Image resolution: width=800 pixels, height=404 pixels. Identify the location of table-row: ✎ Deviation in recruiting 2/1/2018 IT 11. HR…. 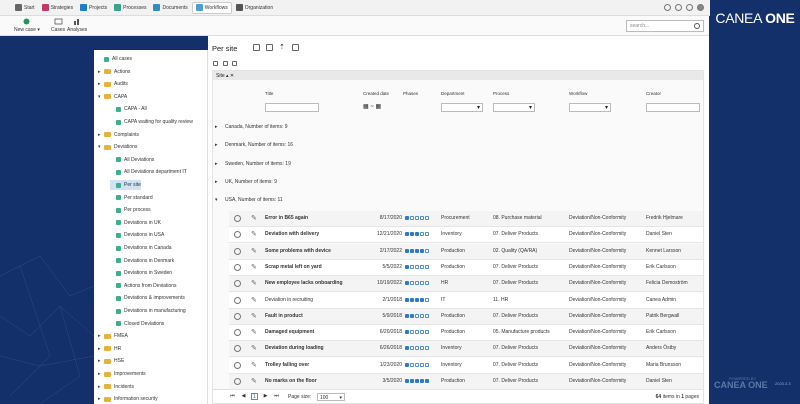
(466, 300).